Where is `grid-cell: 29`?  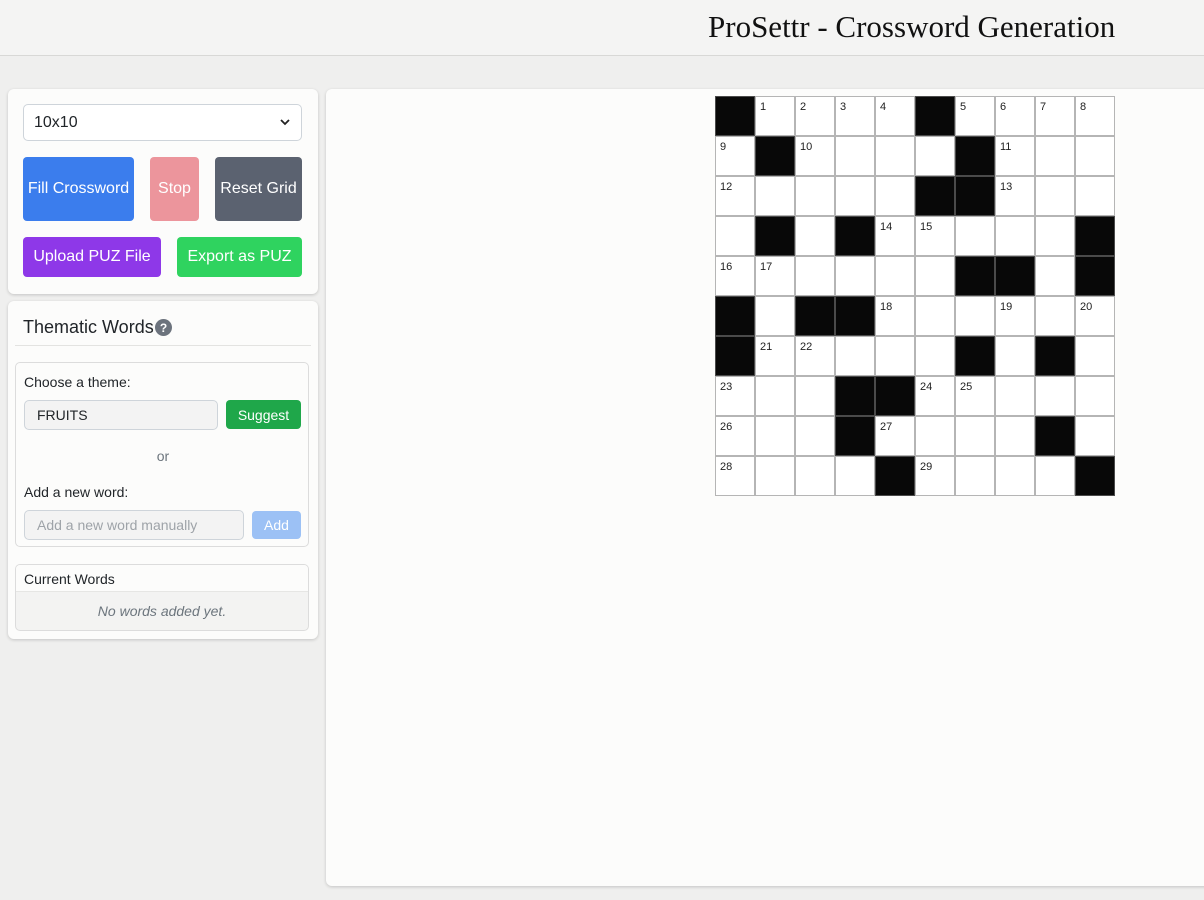 grid-cell: 29 is located at coordinates (935, 476).